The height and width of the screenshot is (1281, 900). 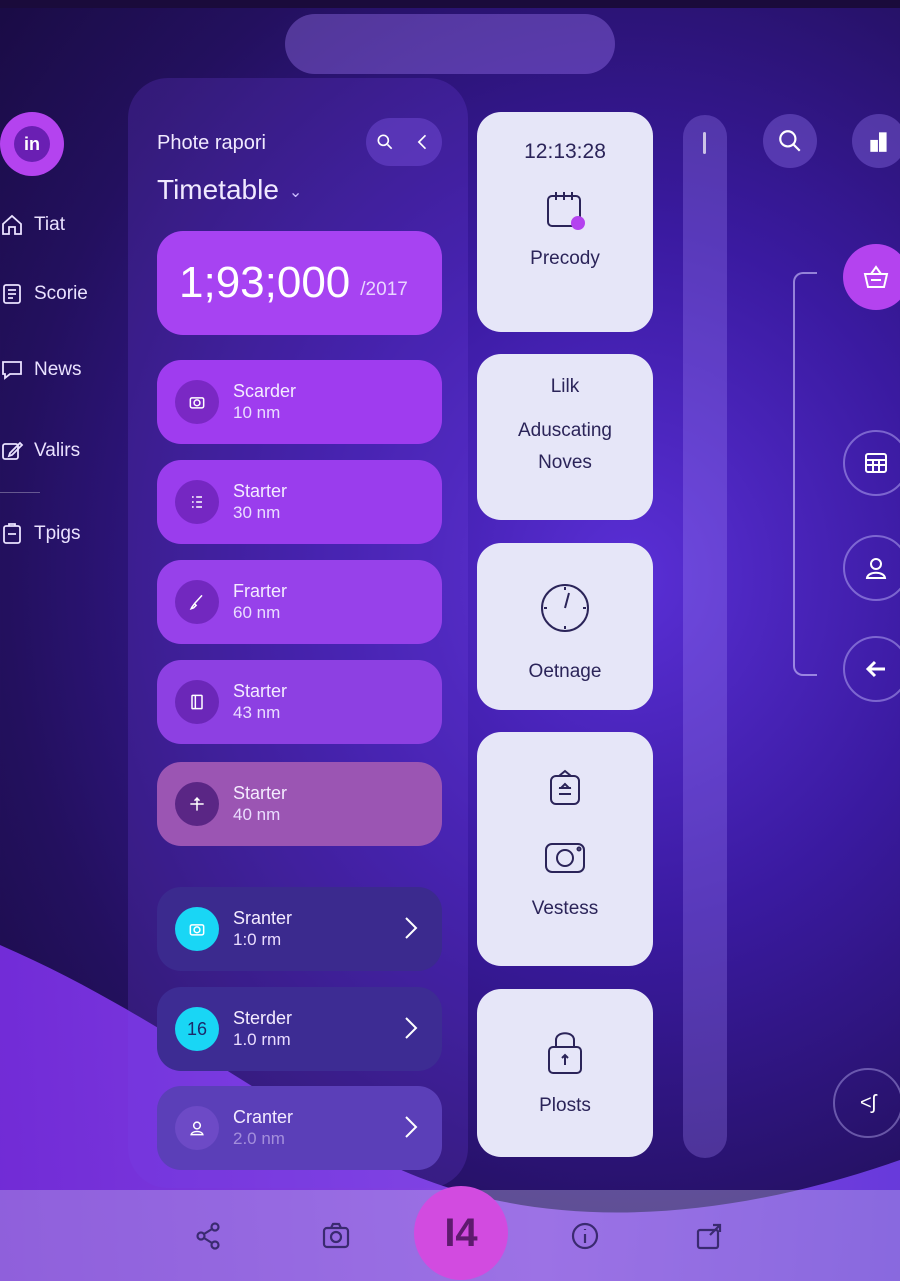 I want to click on list-icon, so click(x=197, y=502).